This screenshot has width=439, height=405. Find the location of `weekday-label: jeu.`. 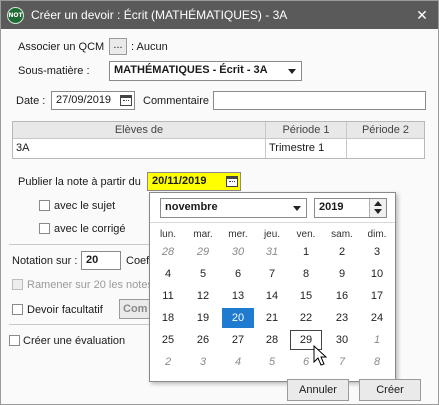

weekday-label: jeu. is located at coordinates (272, 234).